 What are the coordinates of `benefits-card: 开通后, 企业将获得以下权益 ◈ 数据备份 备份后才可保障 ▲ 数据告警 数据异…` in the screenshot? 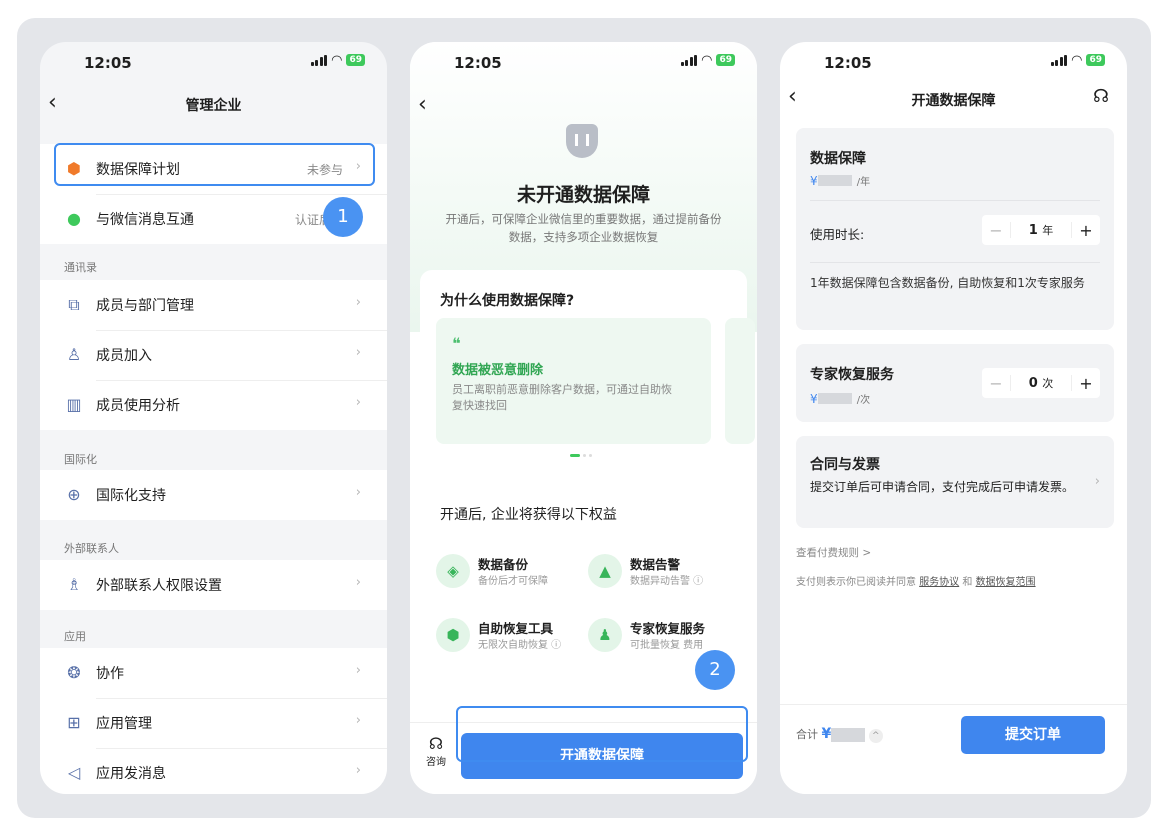 It's located at (583, 581).